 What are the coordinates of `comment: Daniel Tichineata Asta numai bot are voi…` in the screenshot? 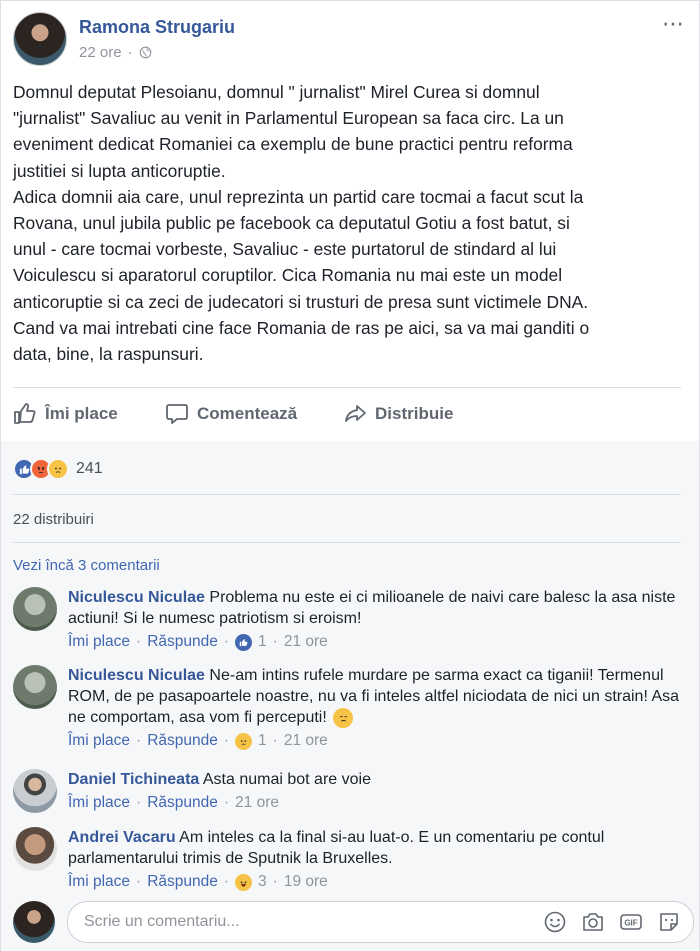 It's located at (346, 791).